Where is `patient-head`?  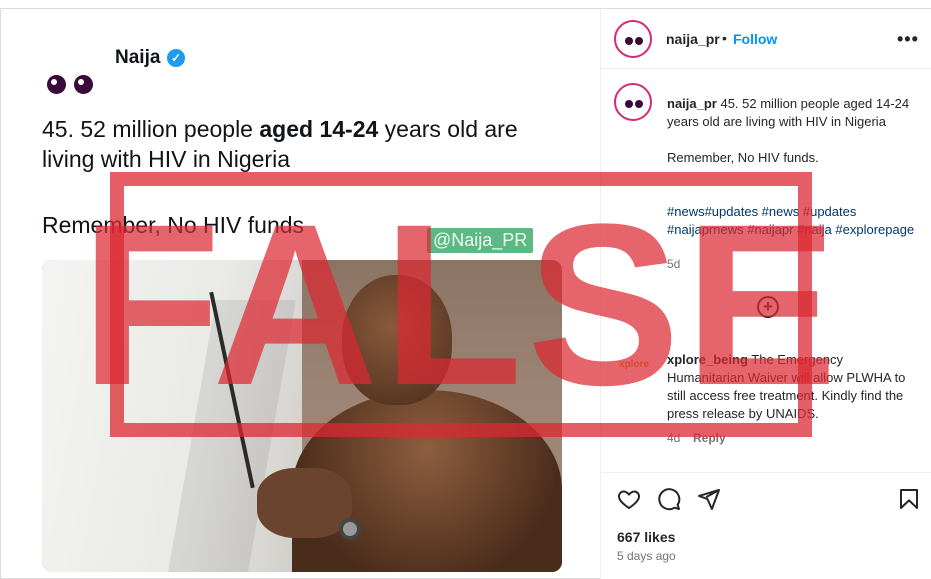
patient-head is located at coordinates (397, 340).